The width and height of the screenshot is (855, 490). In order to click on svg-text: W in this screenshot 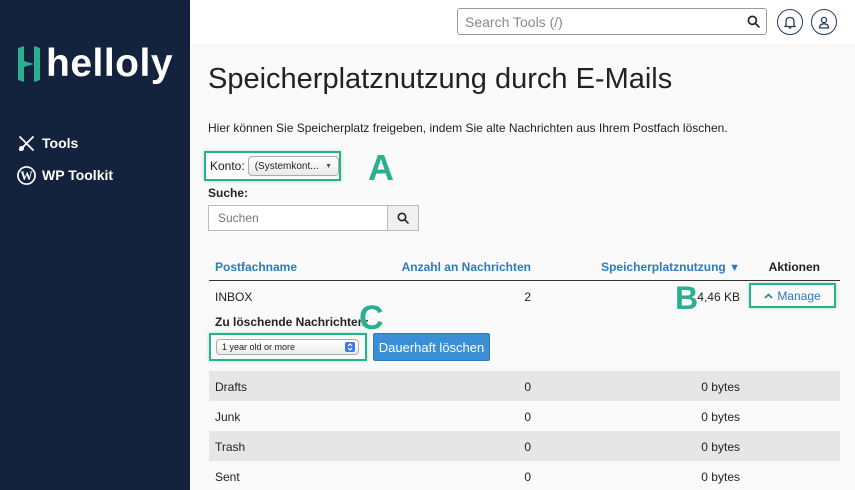, I will do `click(26, 175)`.